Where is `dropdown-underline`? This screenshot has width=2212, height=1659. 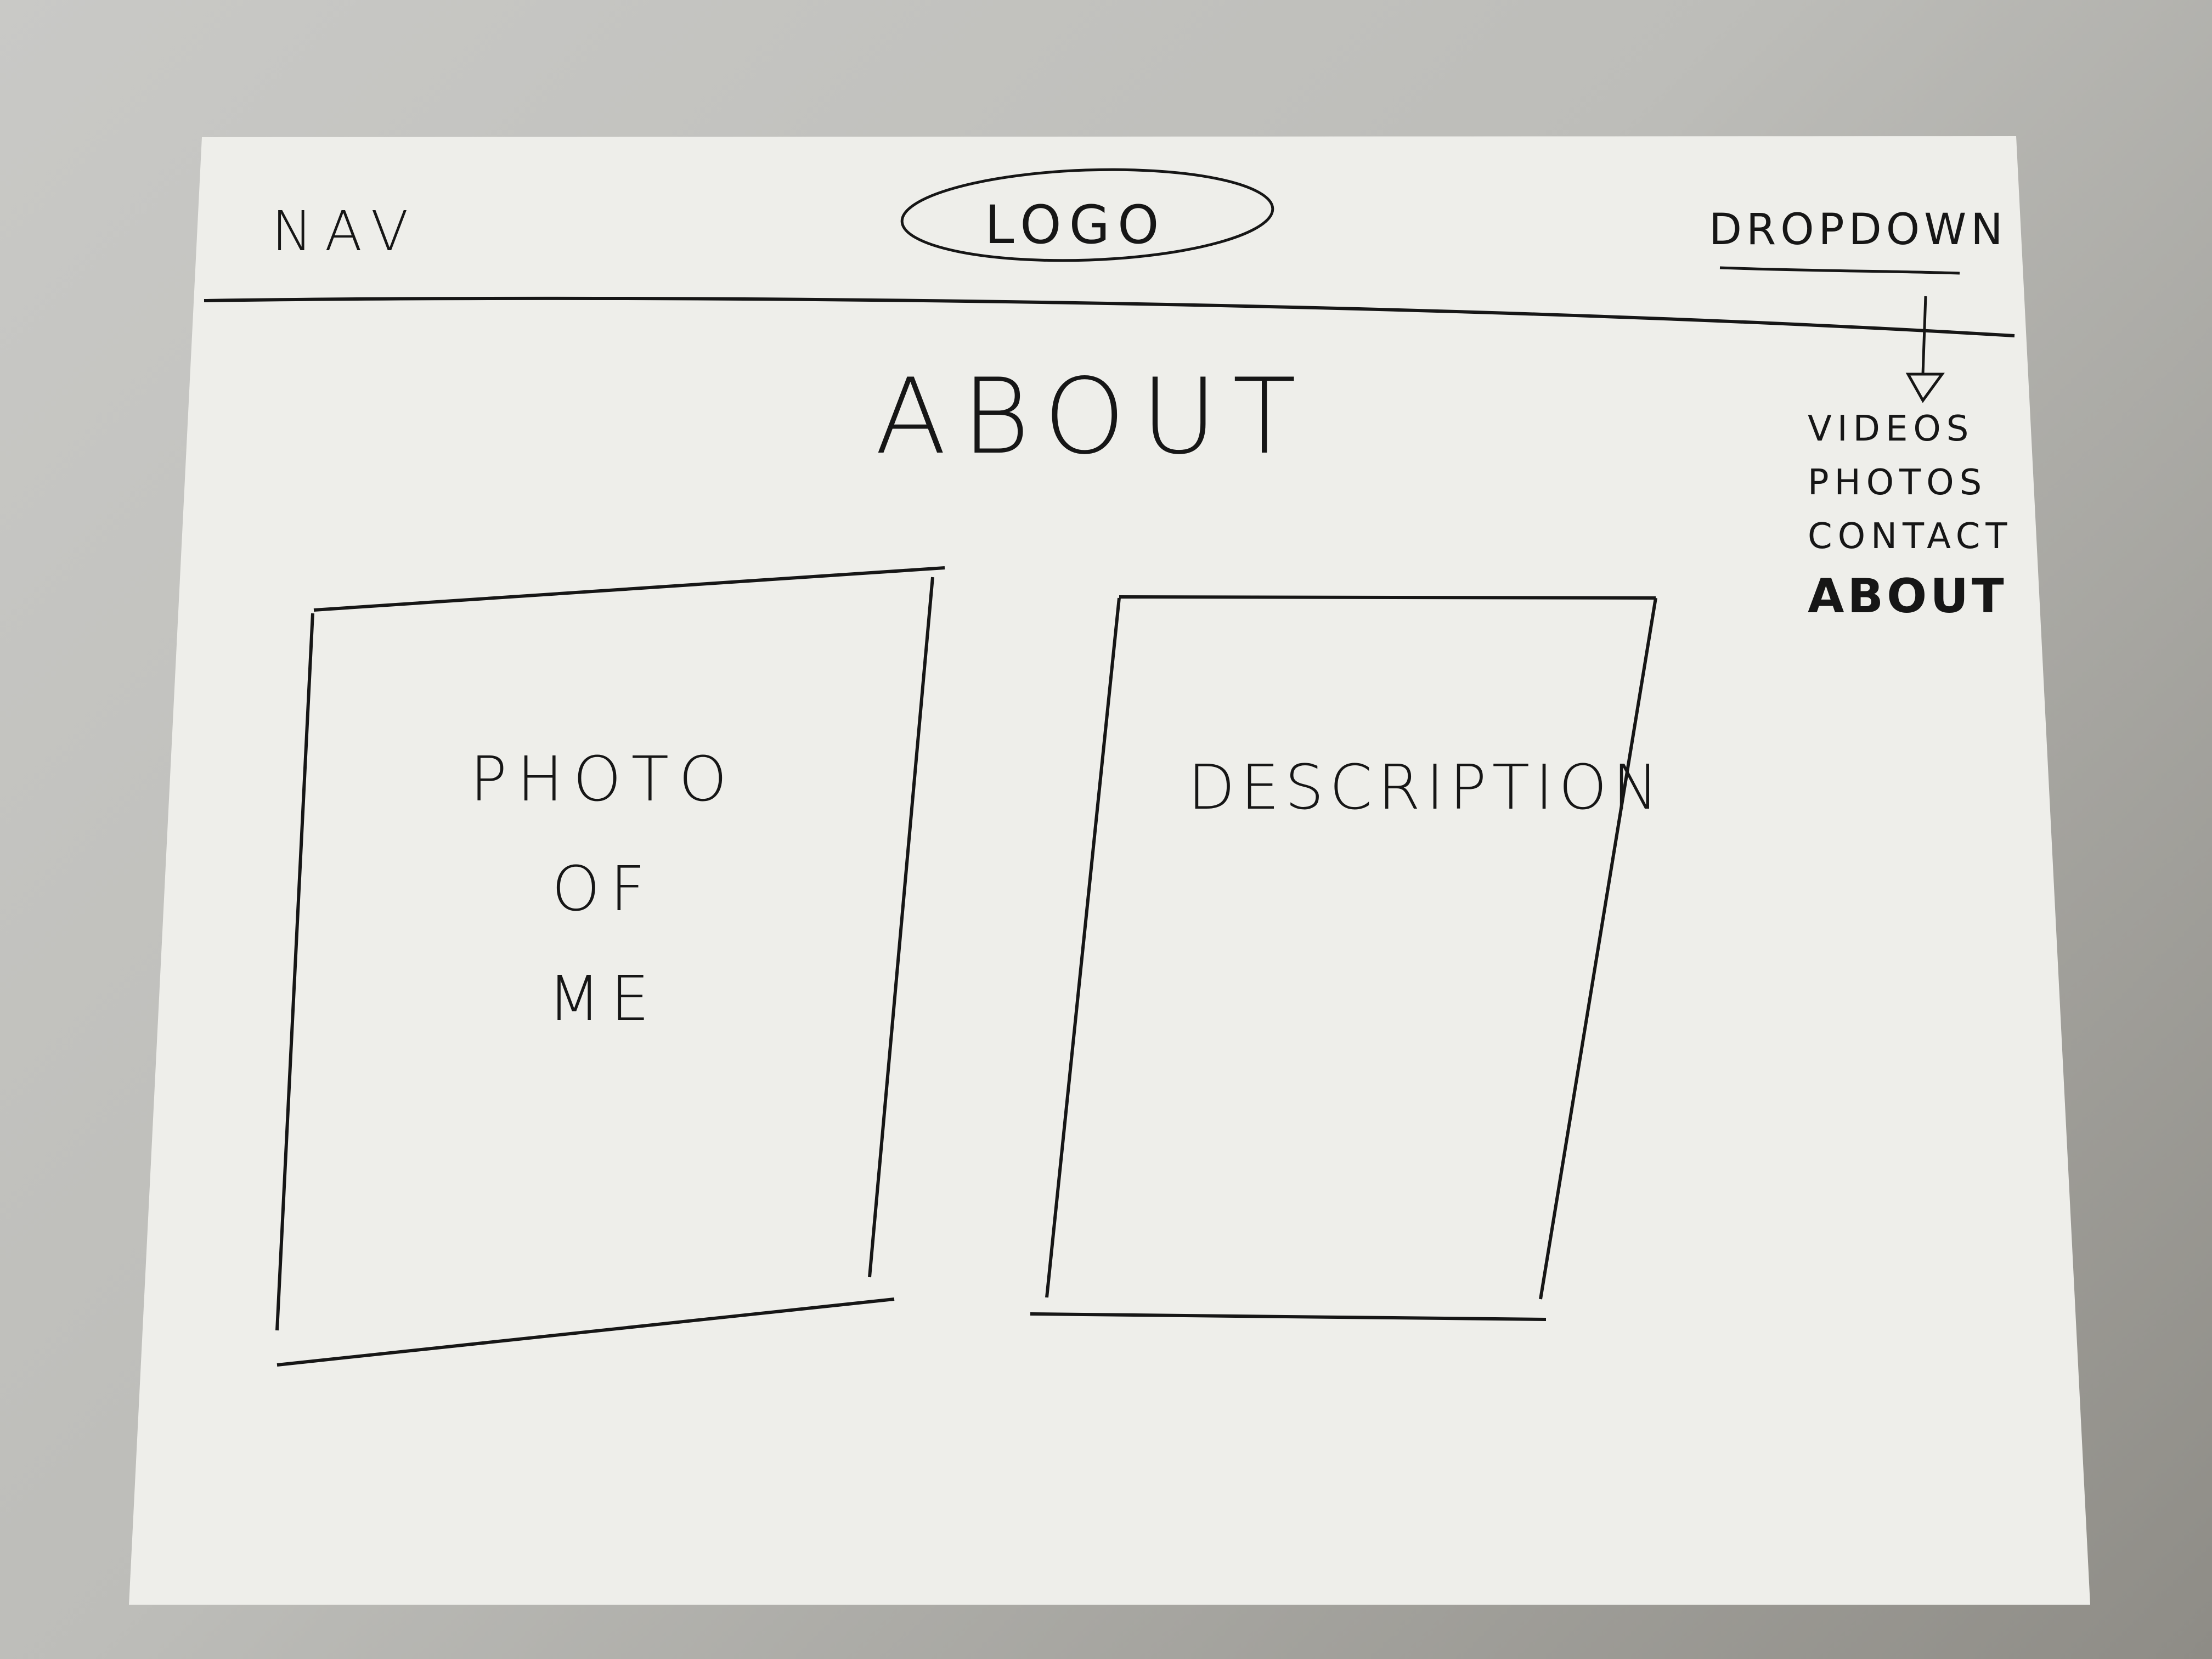
dropdown-underline is located at coordinates (1840, 270).